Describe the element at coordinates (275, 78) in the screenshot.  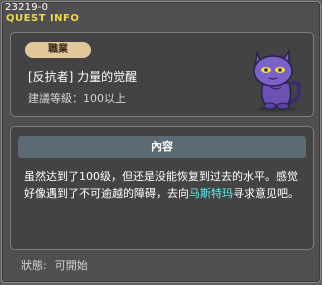
I see `purple-cat-icon` at that location.